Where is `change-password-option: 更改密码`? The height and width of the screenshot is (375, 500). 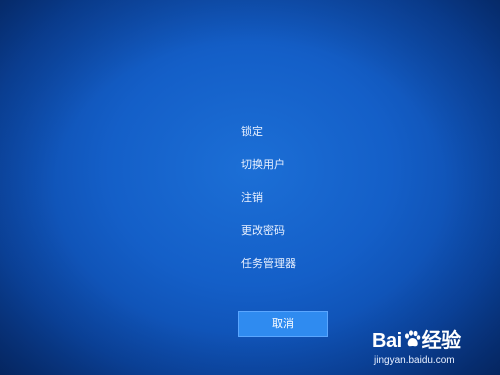 change-password-option: 更改密码 is located at coordinates (301, 231).